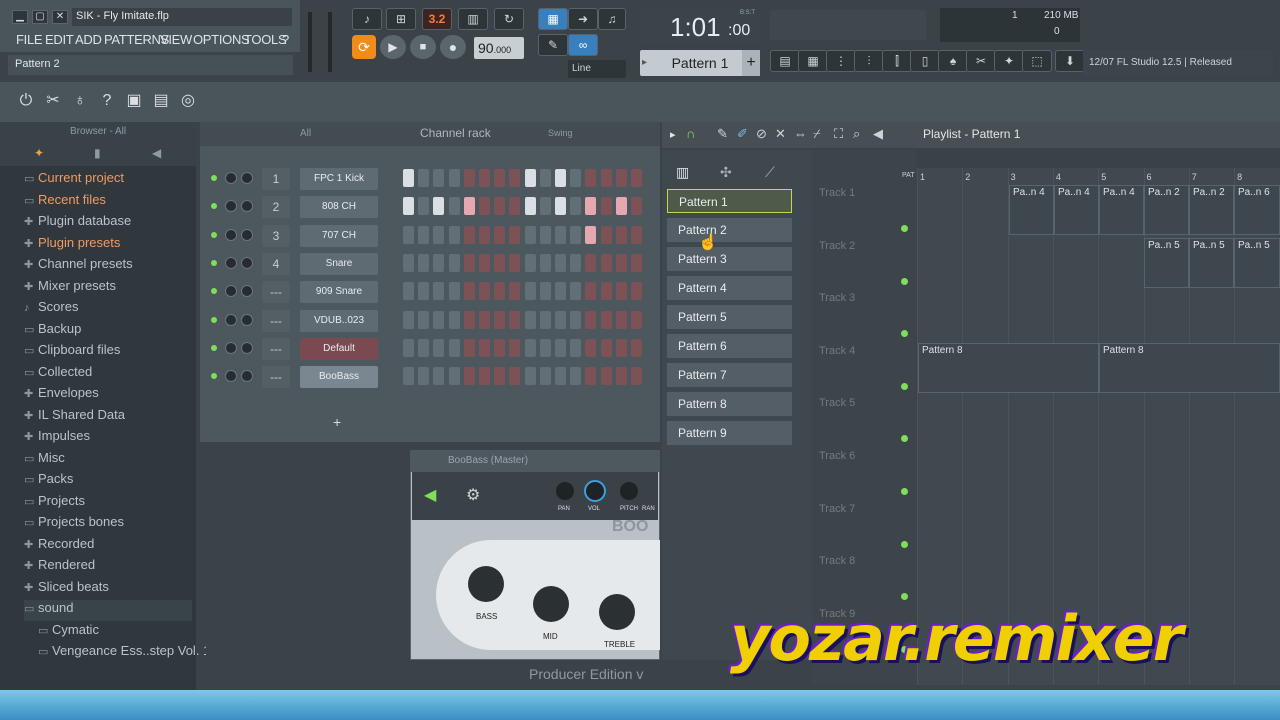  I want to click on channel-rack-icon: ⋮, so click(841, 61).